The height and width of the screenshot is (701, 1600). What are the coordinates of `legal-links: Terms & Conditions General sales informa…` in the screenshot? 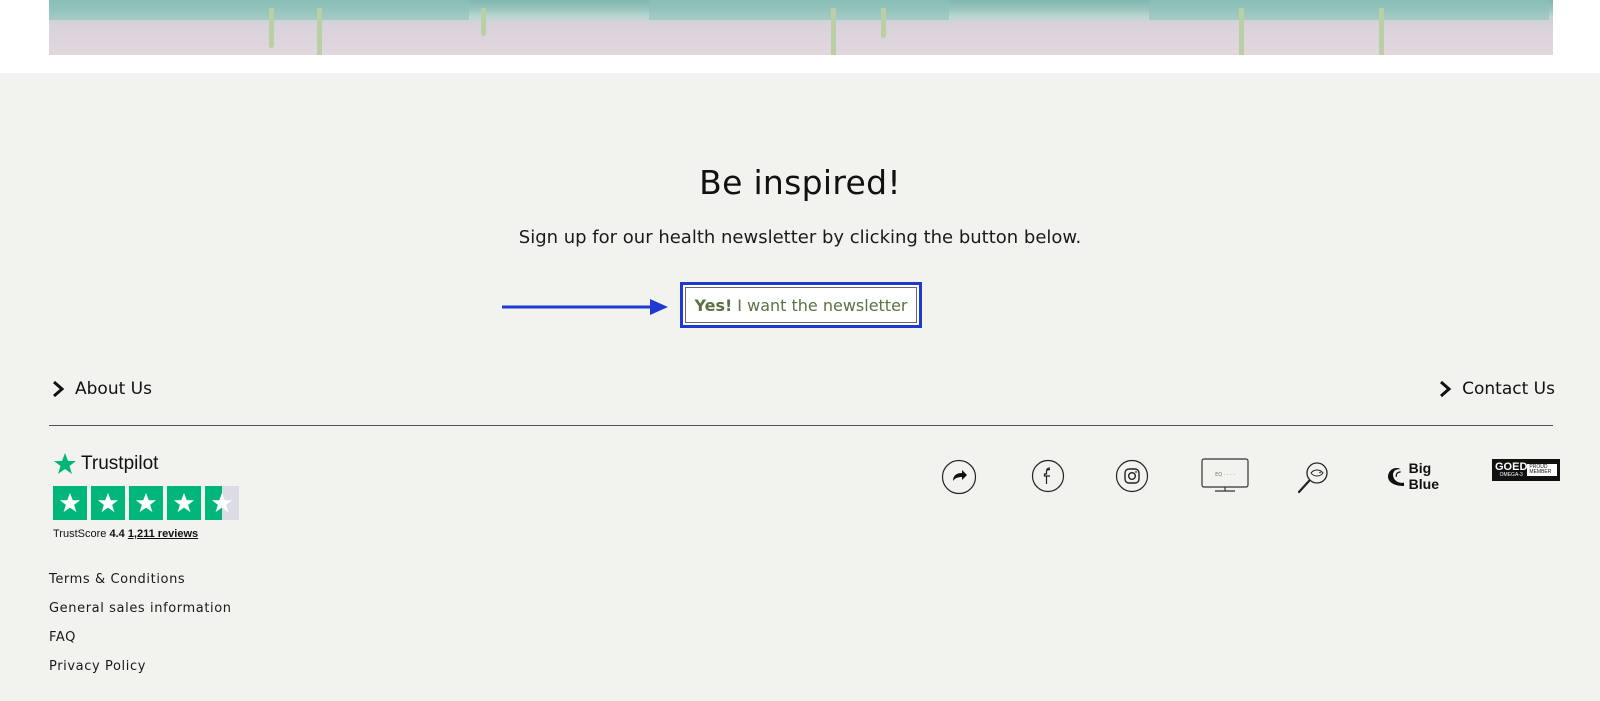 It's located at (140, 628).